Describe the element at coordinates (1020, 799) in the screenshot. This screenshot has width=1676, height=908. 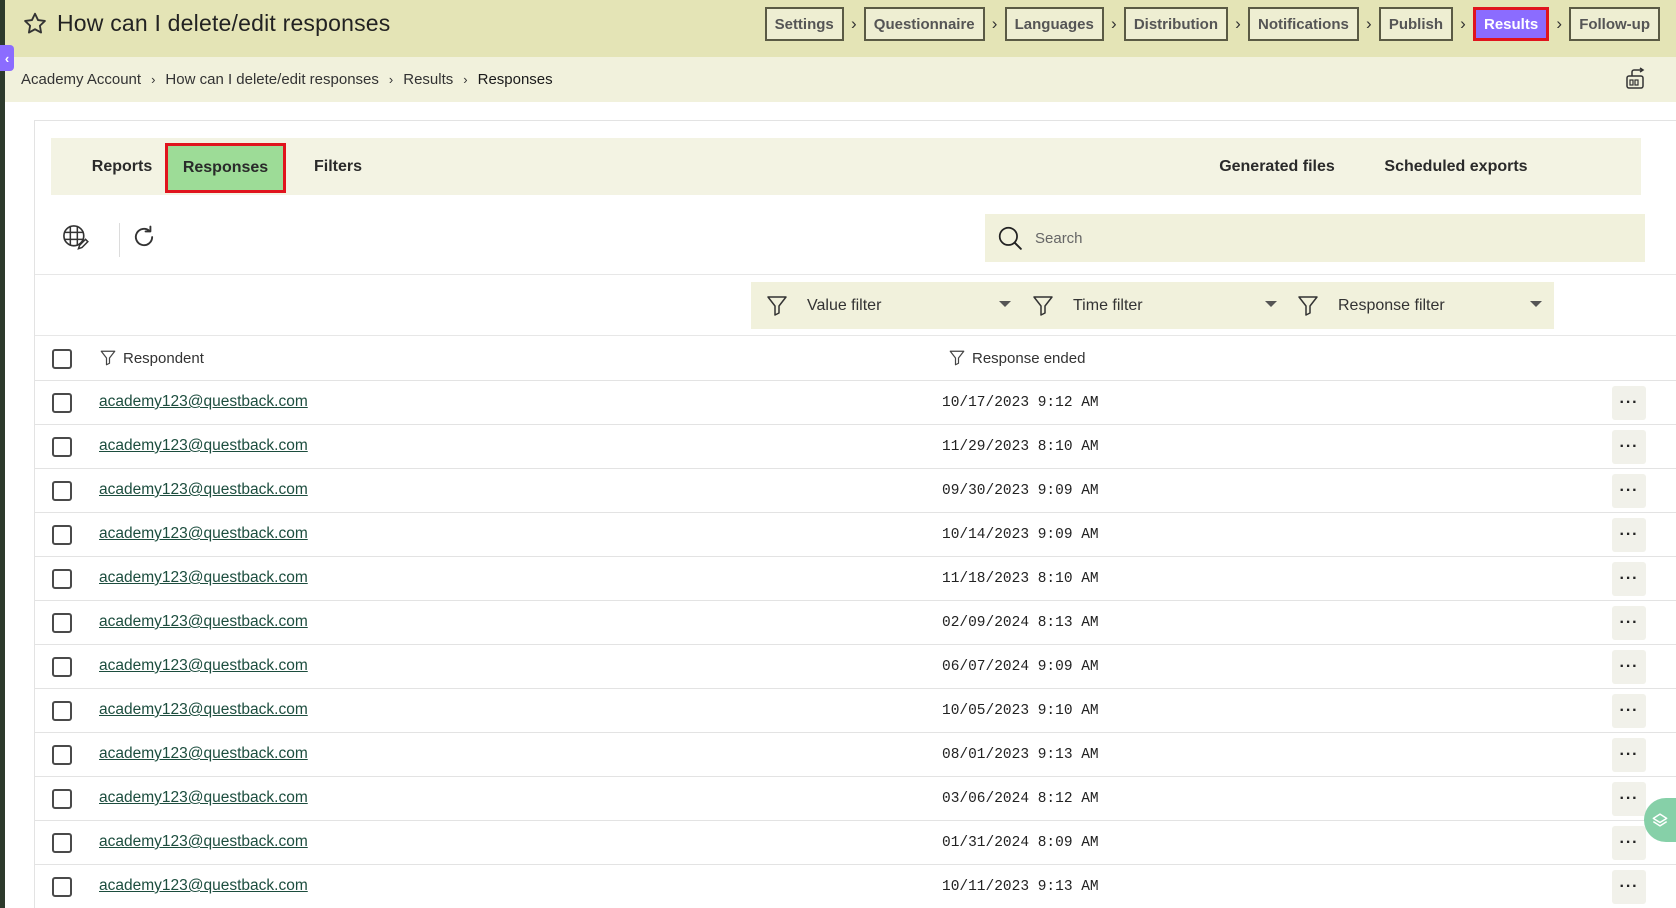
I see `response-ended-value: 03/06/2024 8:12 AM` at that location.